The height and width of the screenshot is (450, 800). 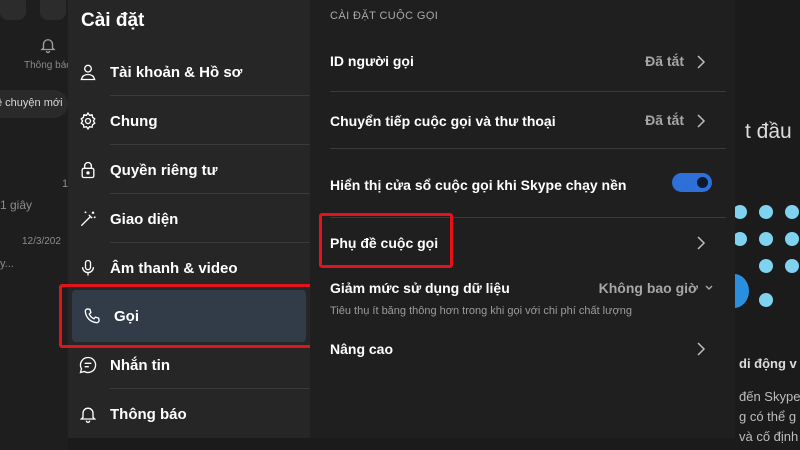 I want to click on caller-id-row: ID người gọi Đã tắt, so click(x=528, y=66).